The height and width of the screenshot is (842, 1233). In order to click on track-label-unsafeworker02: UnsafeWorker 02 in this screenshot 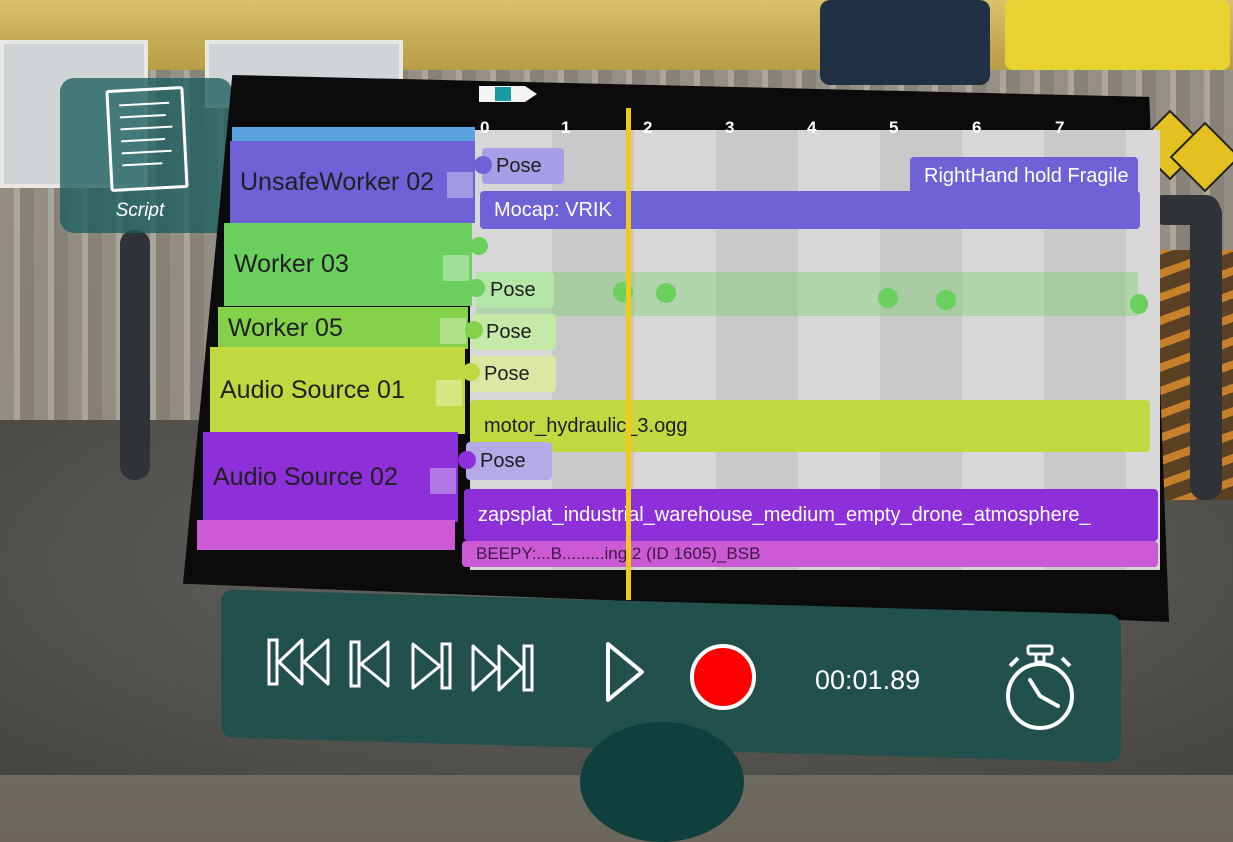, I will do `click(352, 182)`.